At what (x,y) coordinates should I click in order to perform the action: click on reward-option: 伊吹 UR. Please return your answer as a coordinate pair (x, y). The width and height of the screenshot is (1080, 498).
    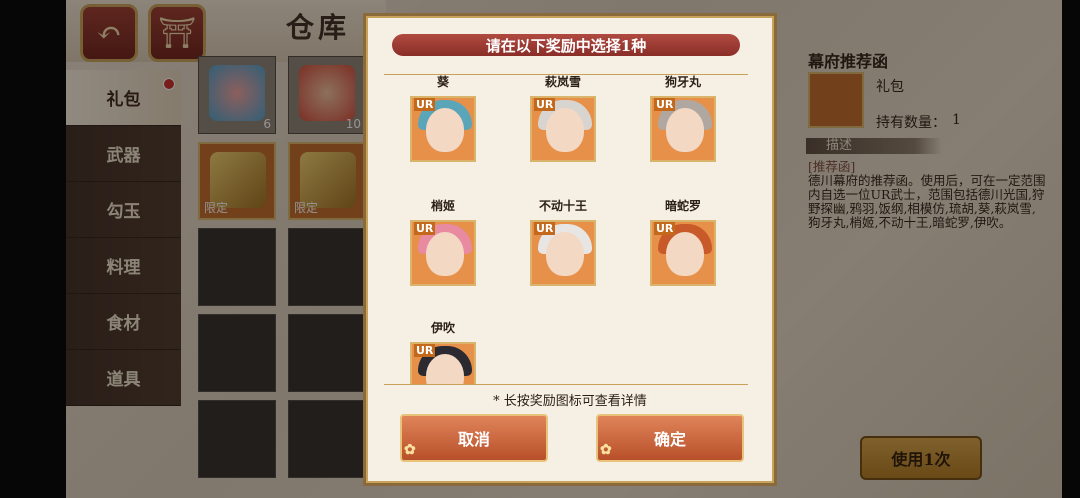
    Looking at the image, I should click on (443, 352).